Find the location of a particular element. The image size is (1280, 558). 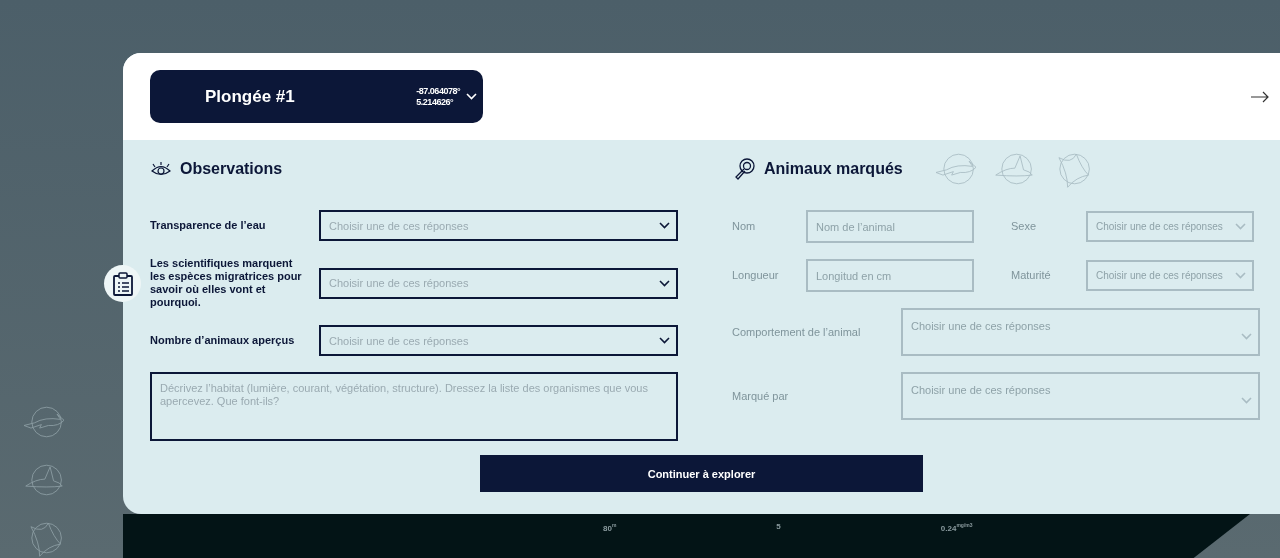

depth-reading: 5 is located at coordinates (778, 526).